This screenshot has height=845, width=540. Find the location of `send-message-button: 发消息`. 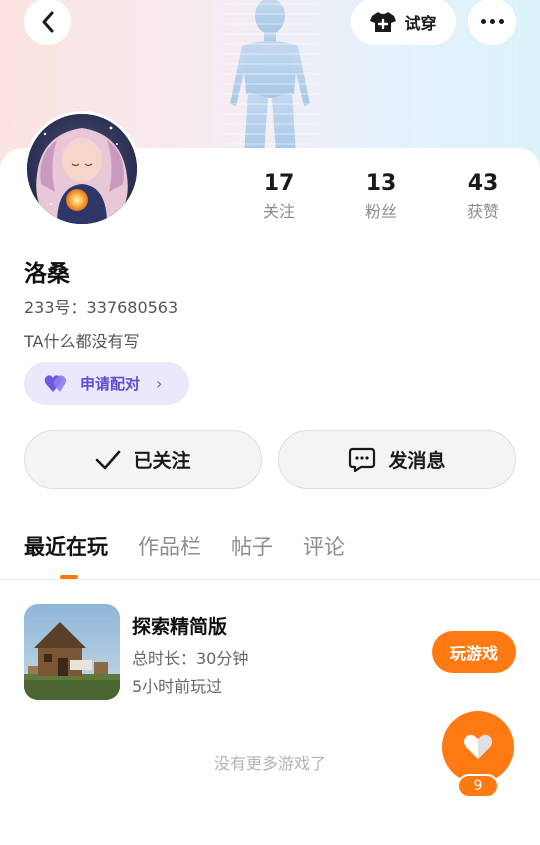

send-message-button: 发消息 is located at coordinates (397, 459).